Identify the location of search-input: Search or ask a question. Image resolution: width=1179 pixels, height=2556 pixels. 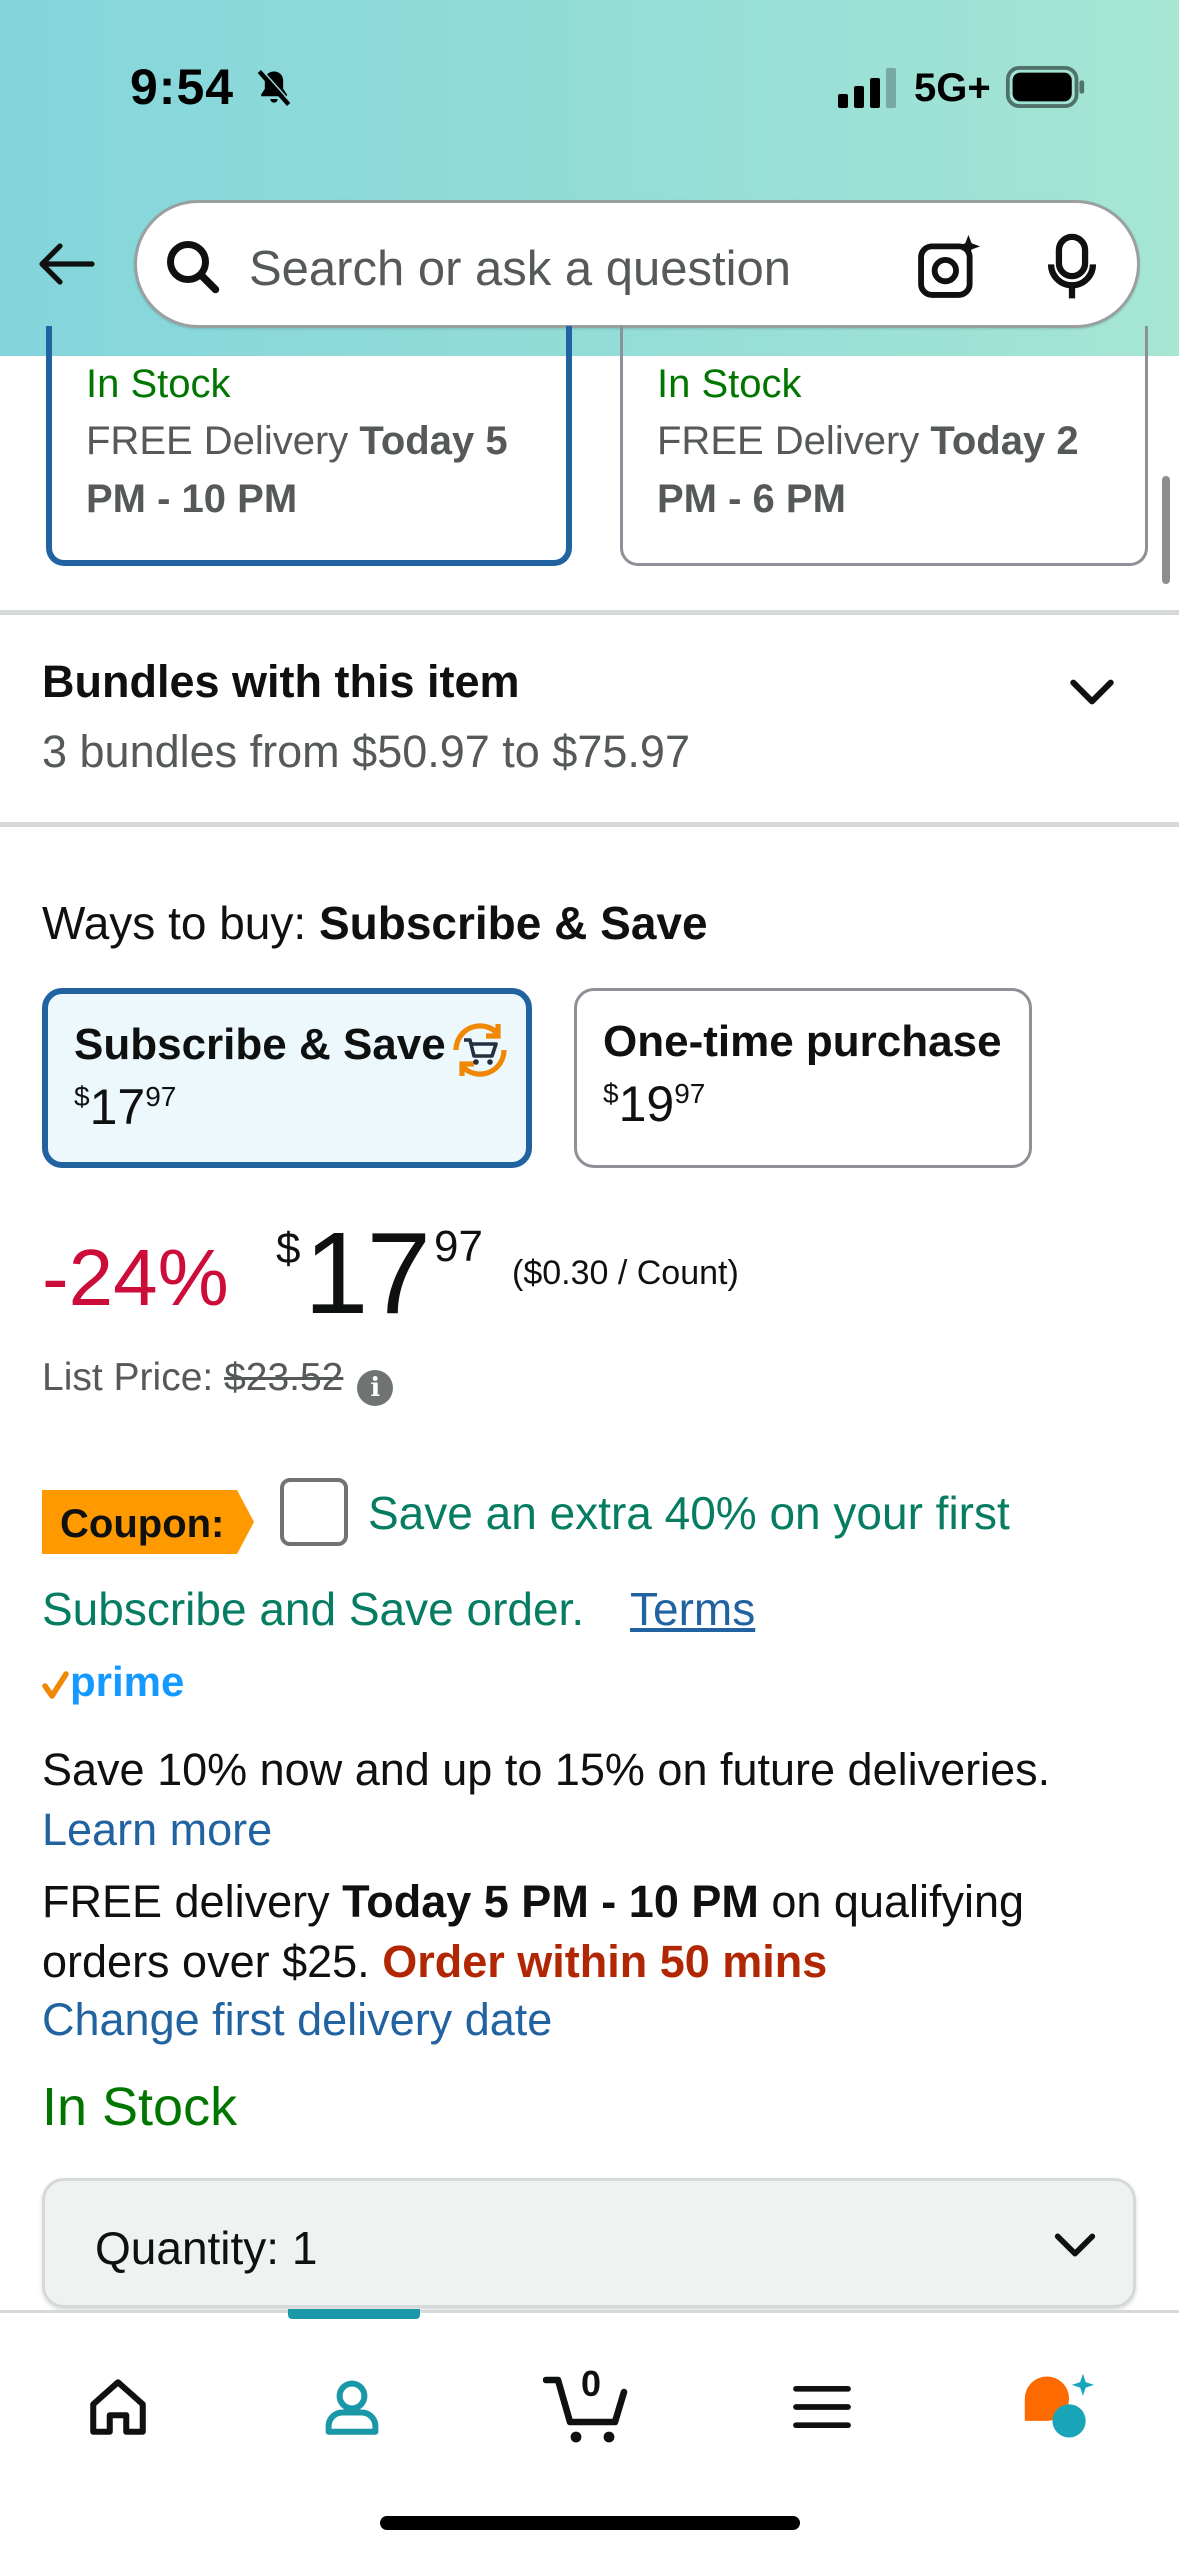
(520, 269).